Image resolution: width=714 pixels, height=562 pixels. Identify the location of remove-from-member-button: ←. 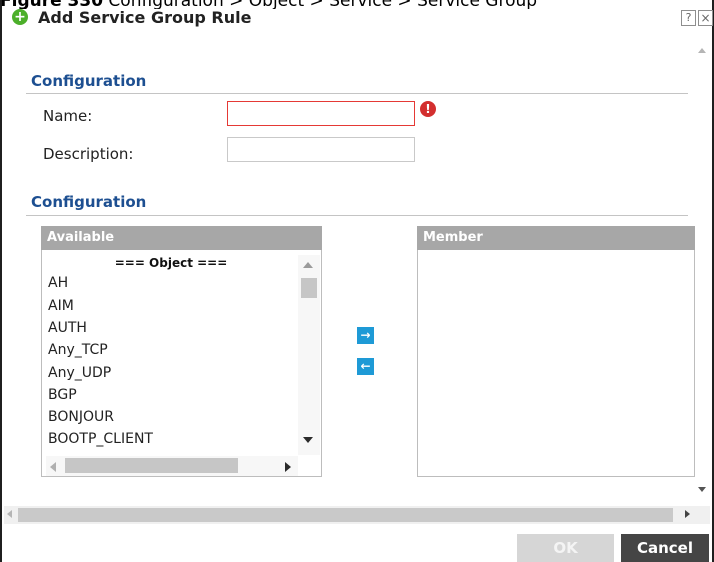
(365, 366).